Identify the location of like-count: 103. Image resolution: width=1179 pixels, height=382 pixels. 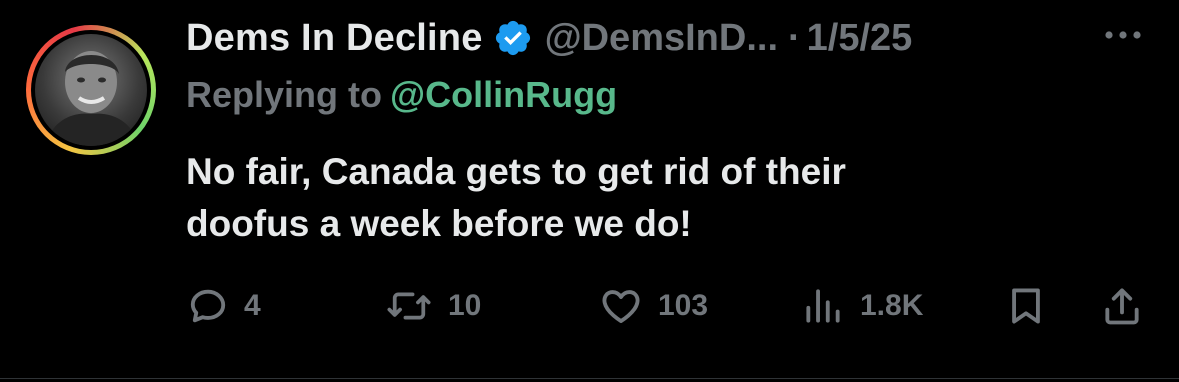
(683, 305).